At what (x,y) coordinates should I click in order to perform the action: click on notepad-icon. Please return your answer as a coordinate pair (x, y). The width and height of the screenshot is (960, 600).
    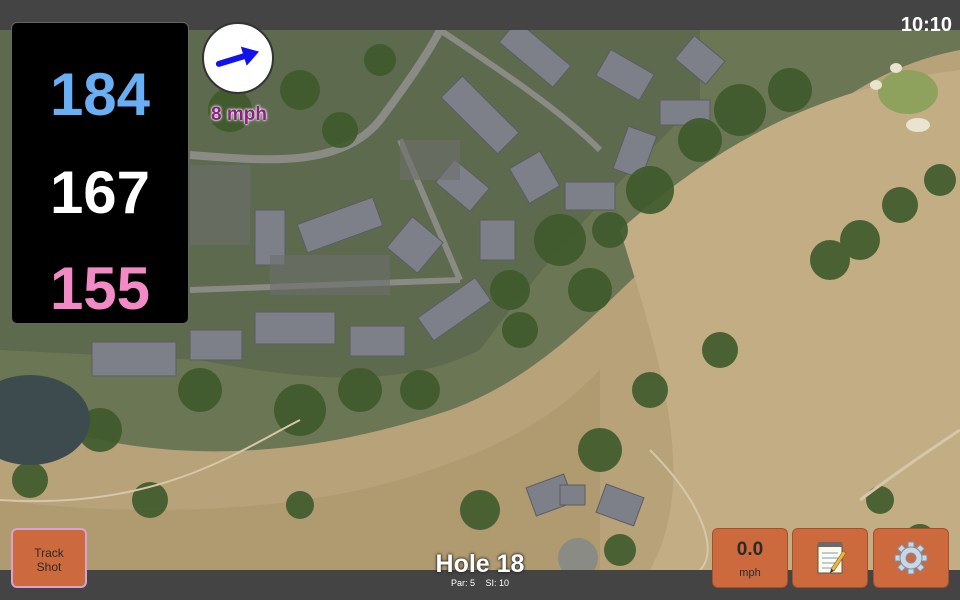
    Looking at the image, I should click on (832, 558).